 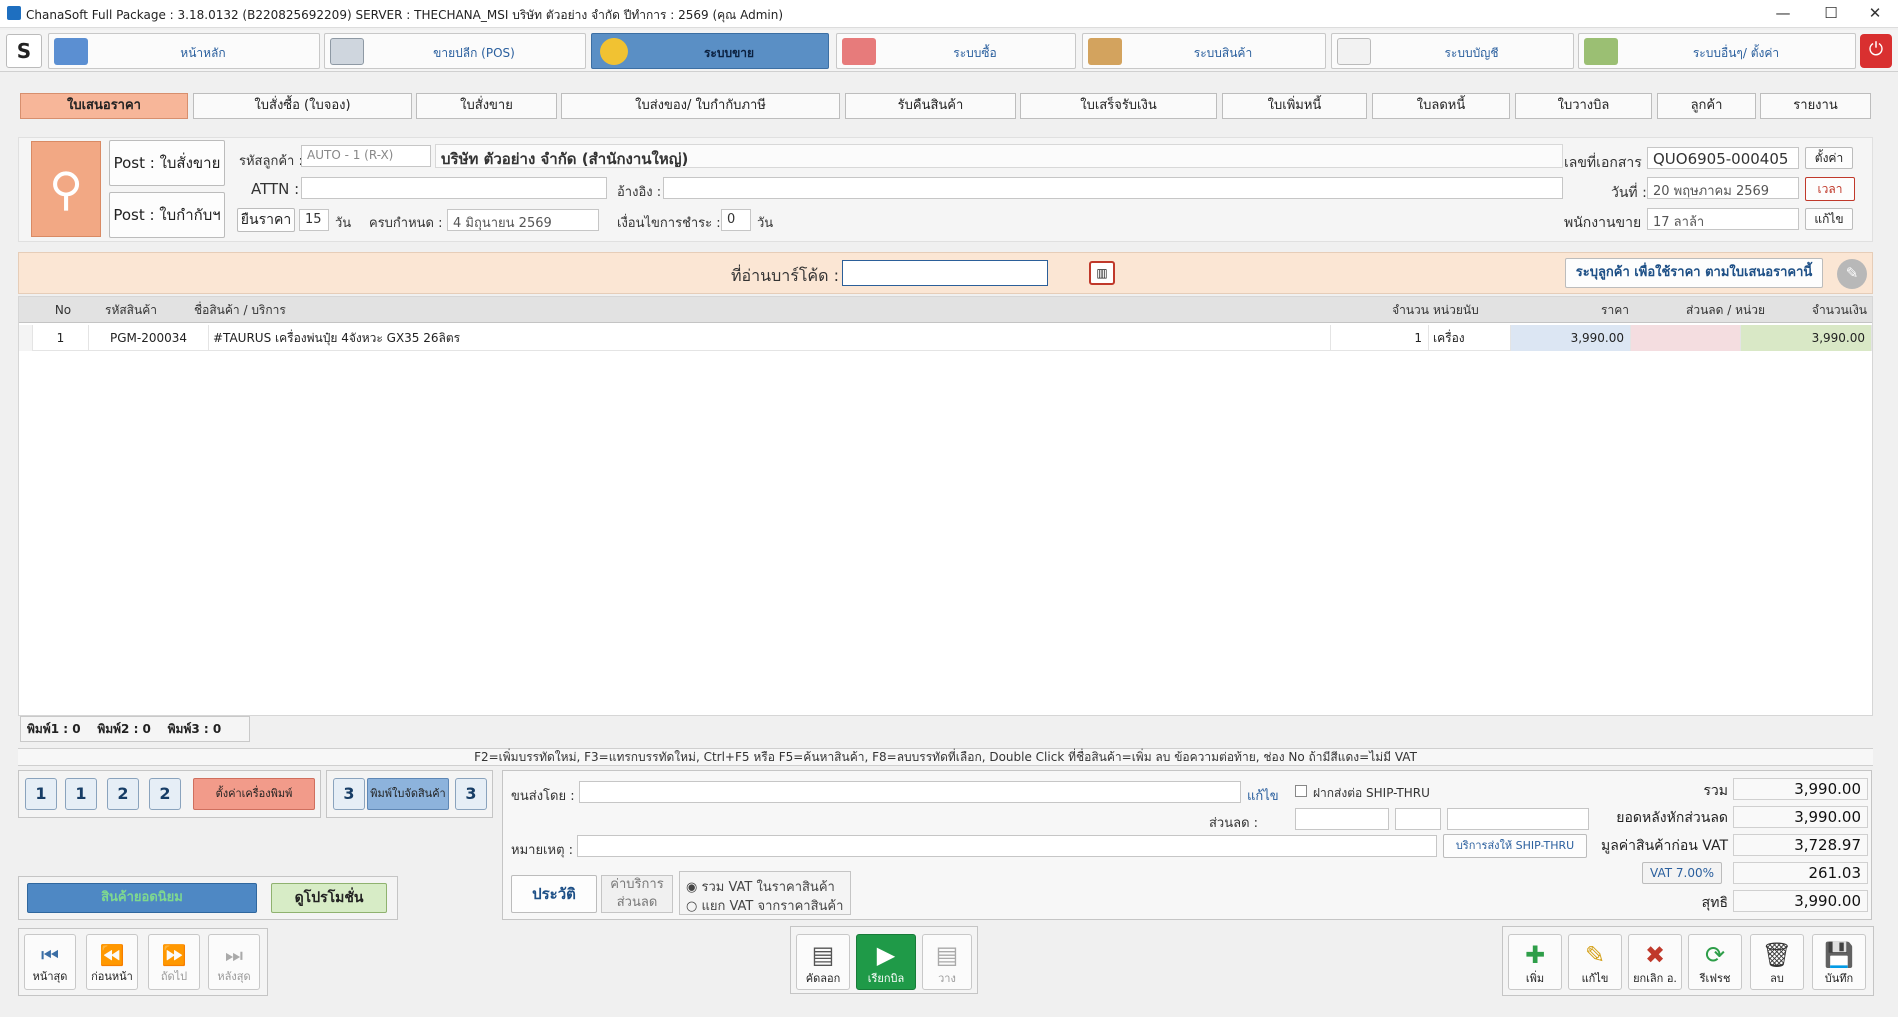 I want to click on prev-record-button: ⏪ ก่อนหน้า, so click(x=112, y=962).